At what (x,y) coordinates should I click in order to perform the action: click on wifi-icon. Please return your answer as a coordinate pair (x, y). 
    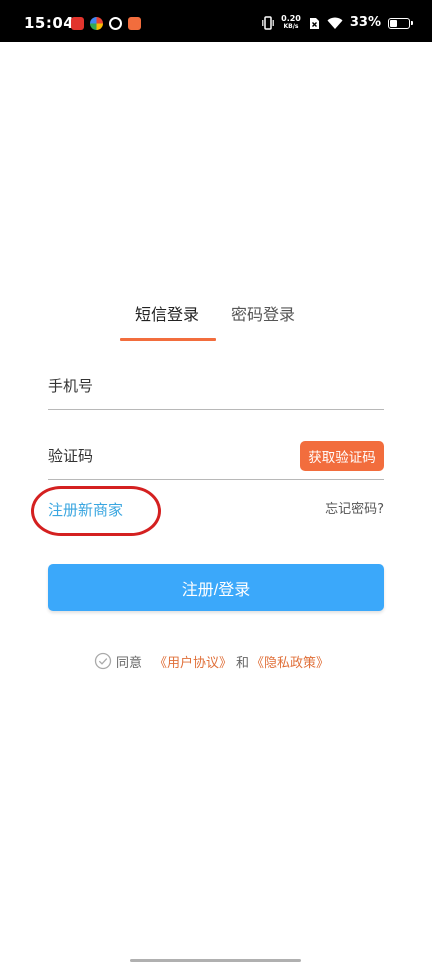
    Looking at the image, I should click on (335, 23).